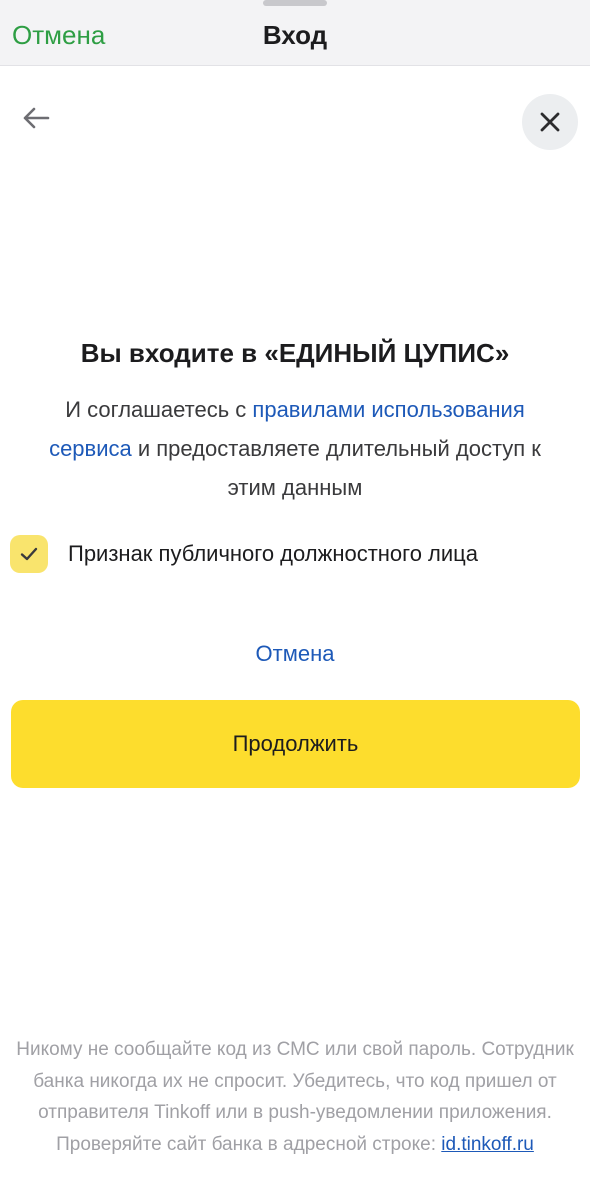 The width and height of the screenshot is (590, 1197). Describe the element at coordinates (487, 1144) in the screenshot. I see `bank-site-link: id.tinkoff.ru` at that location.